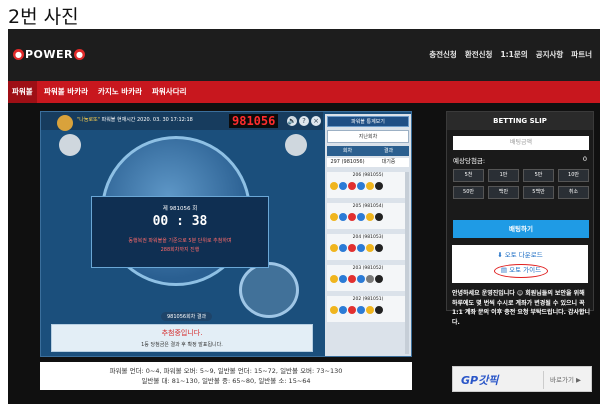 This screenshot has height=404, width=600. Describe the element at coordinates (550, 54) in the screenshot. I see `nav-notice: 공지사항` at that location.